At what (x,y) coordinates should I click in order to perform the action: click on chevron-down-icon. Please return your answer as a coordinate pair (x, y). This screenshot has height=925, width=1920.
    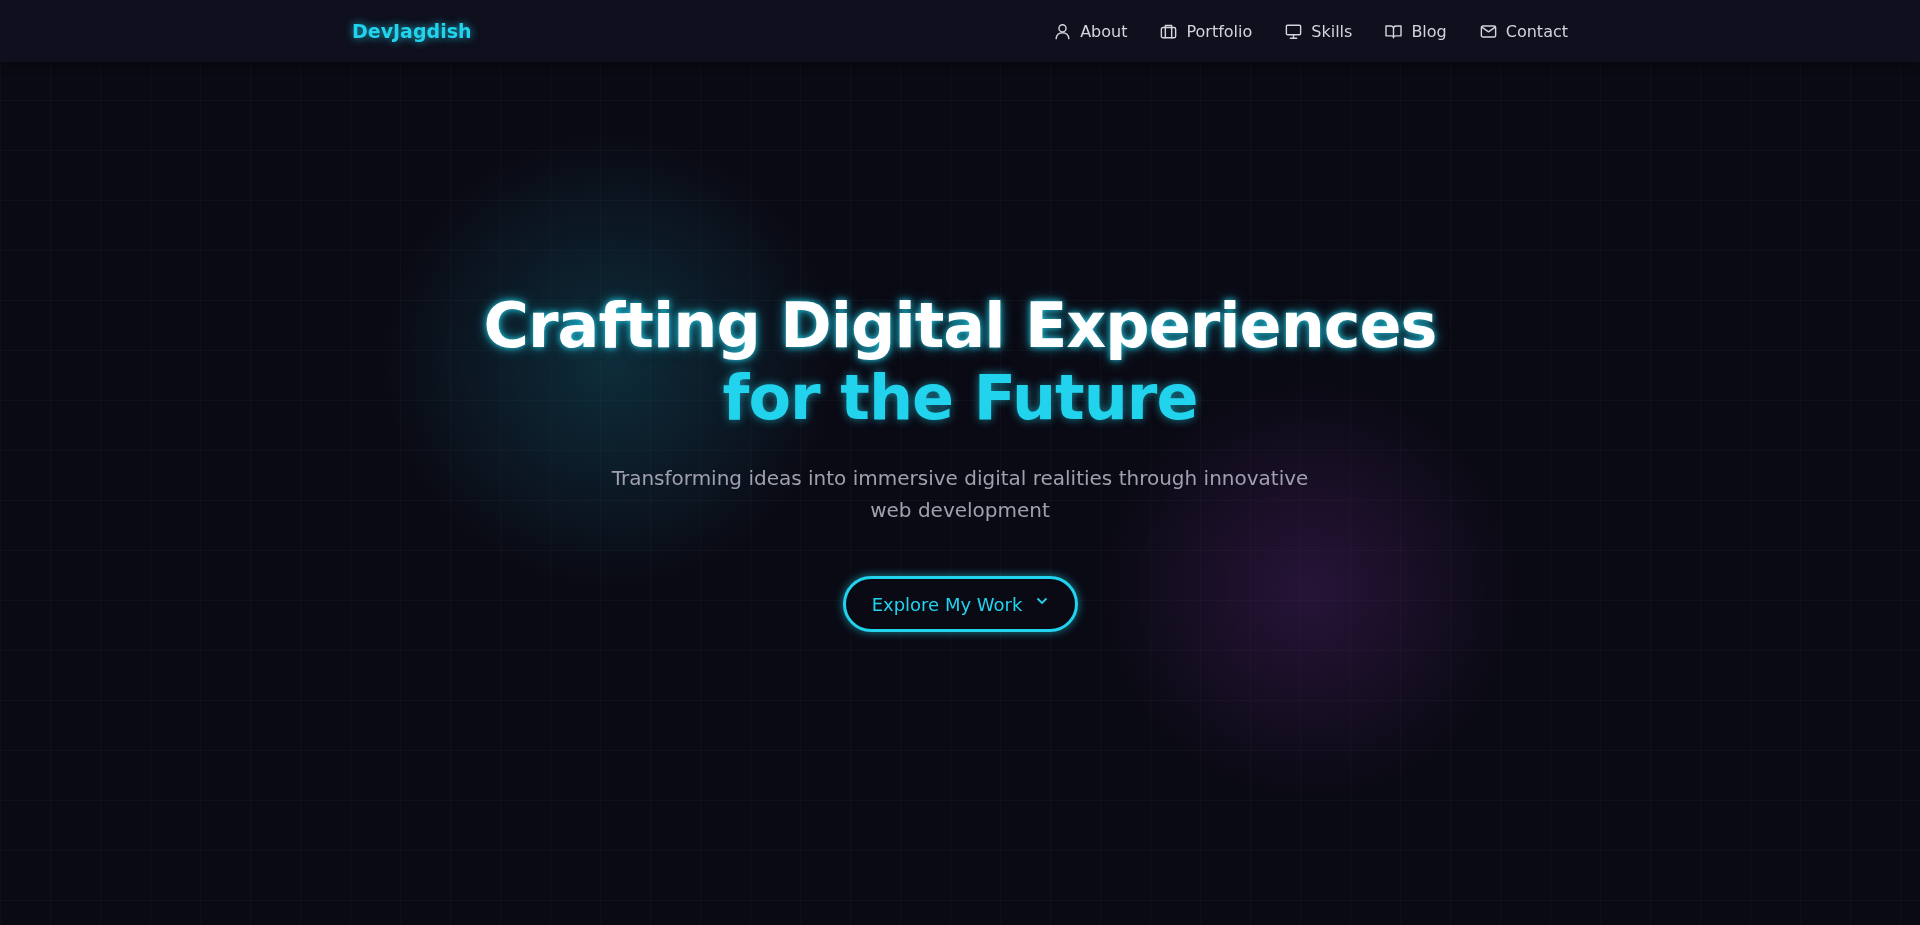
    Looking at the image, I should click on (1042, 601).